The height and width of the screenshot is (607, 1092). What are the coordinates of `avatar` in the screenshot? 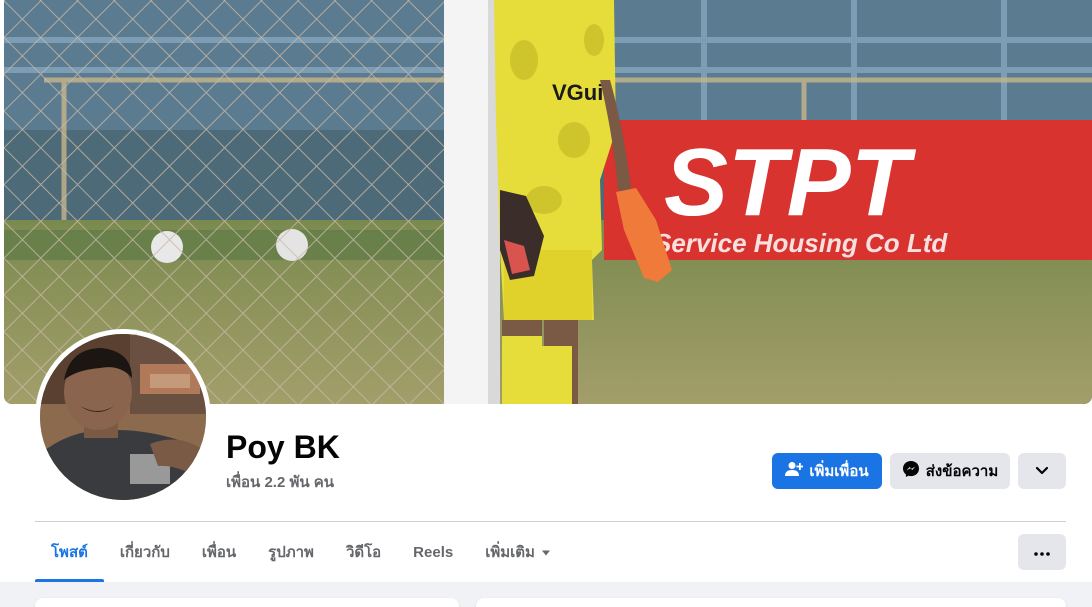 It's located at (123, 417).